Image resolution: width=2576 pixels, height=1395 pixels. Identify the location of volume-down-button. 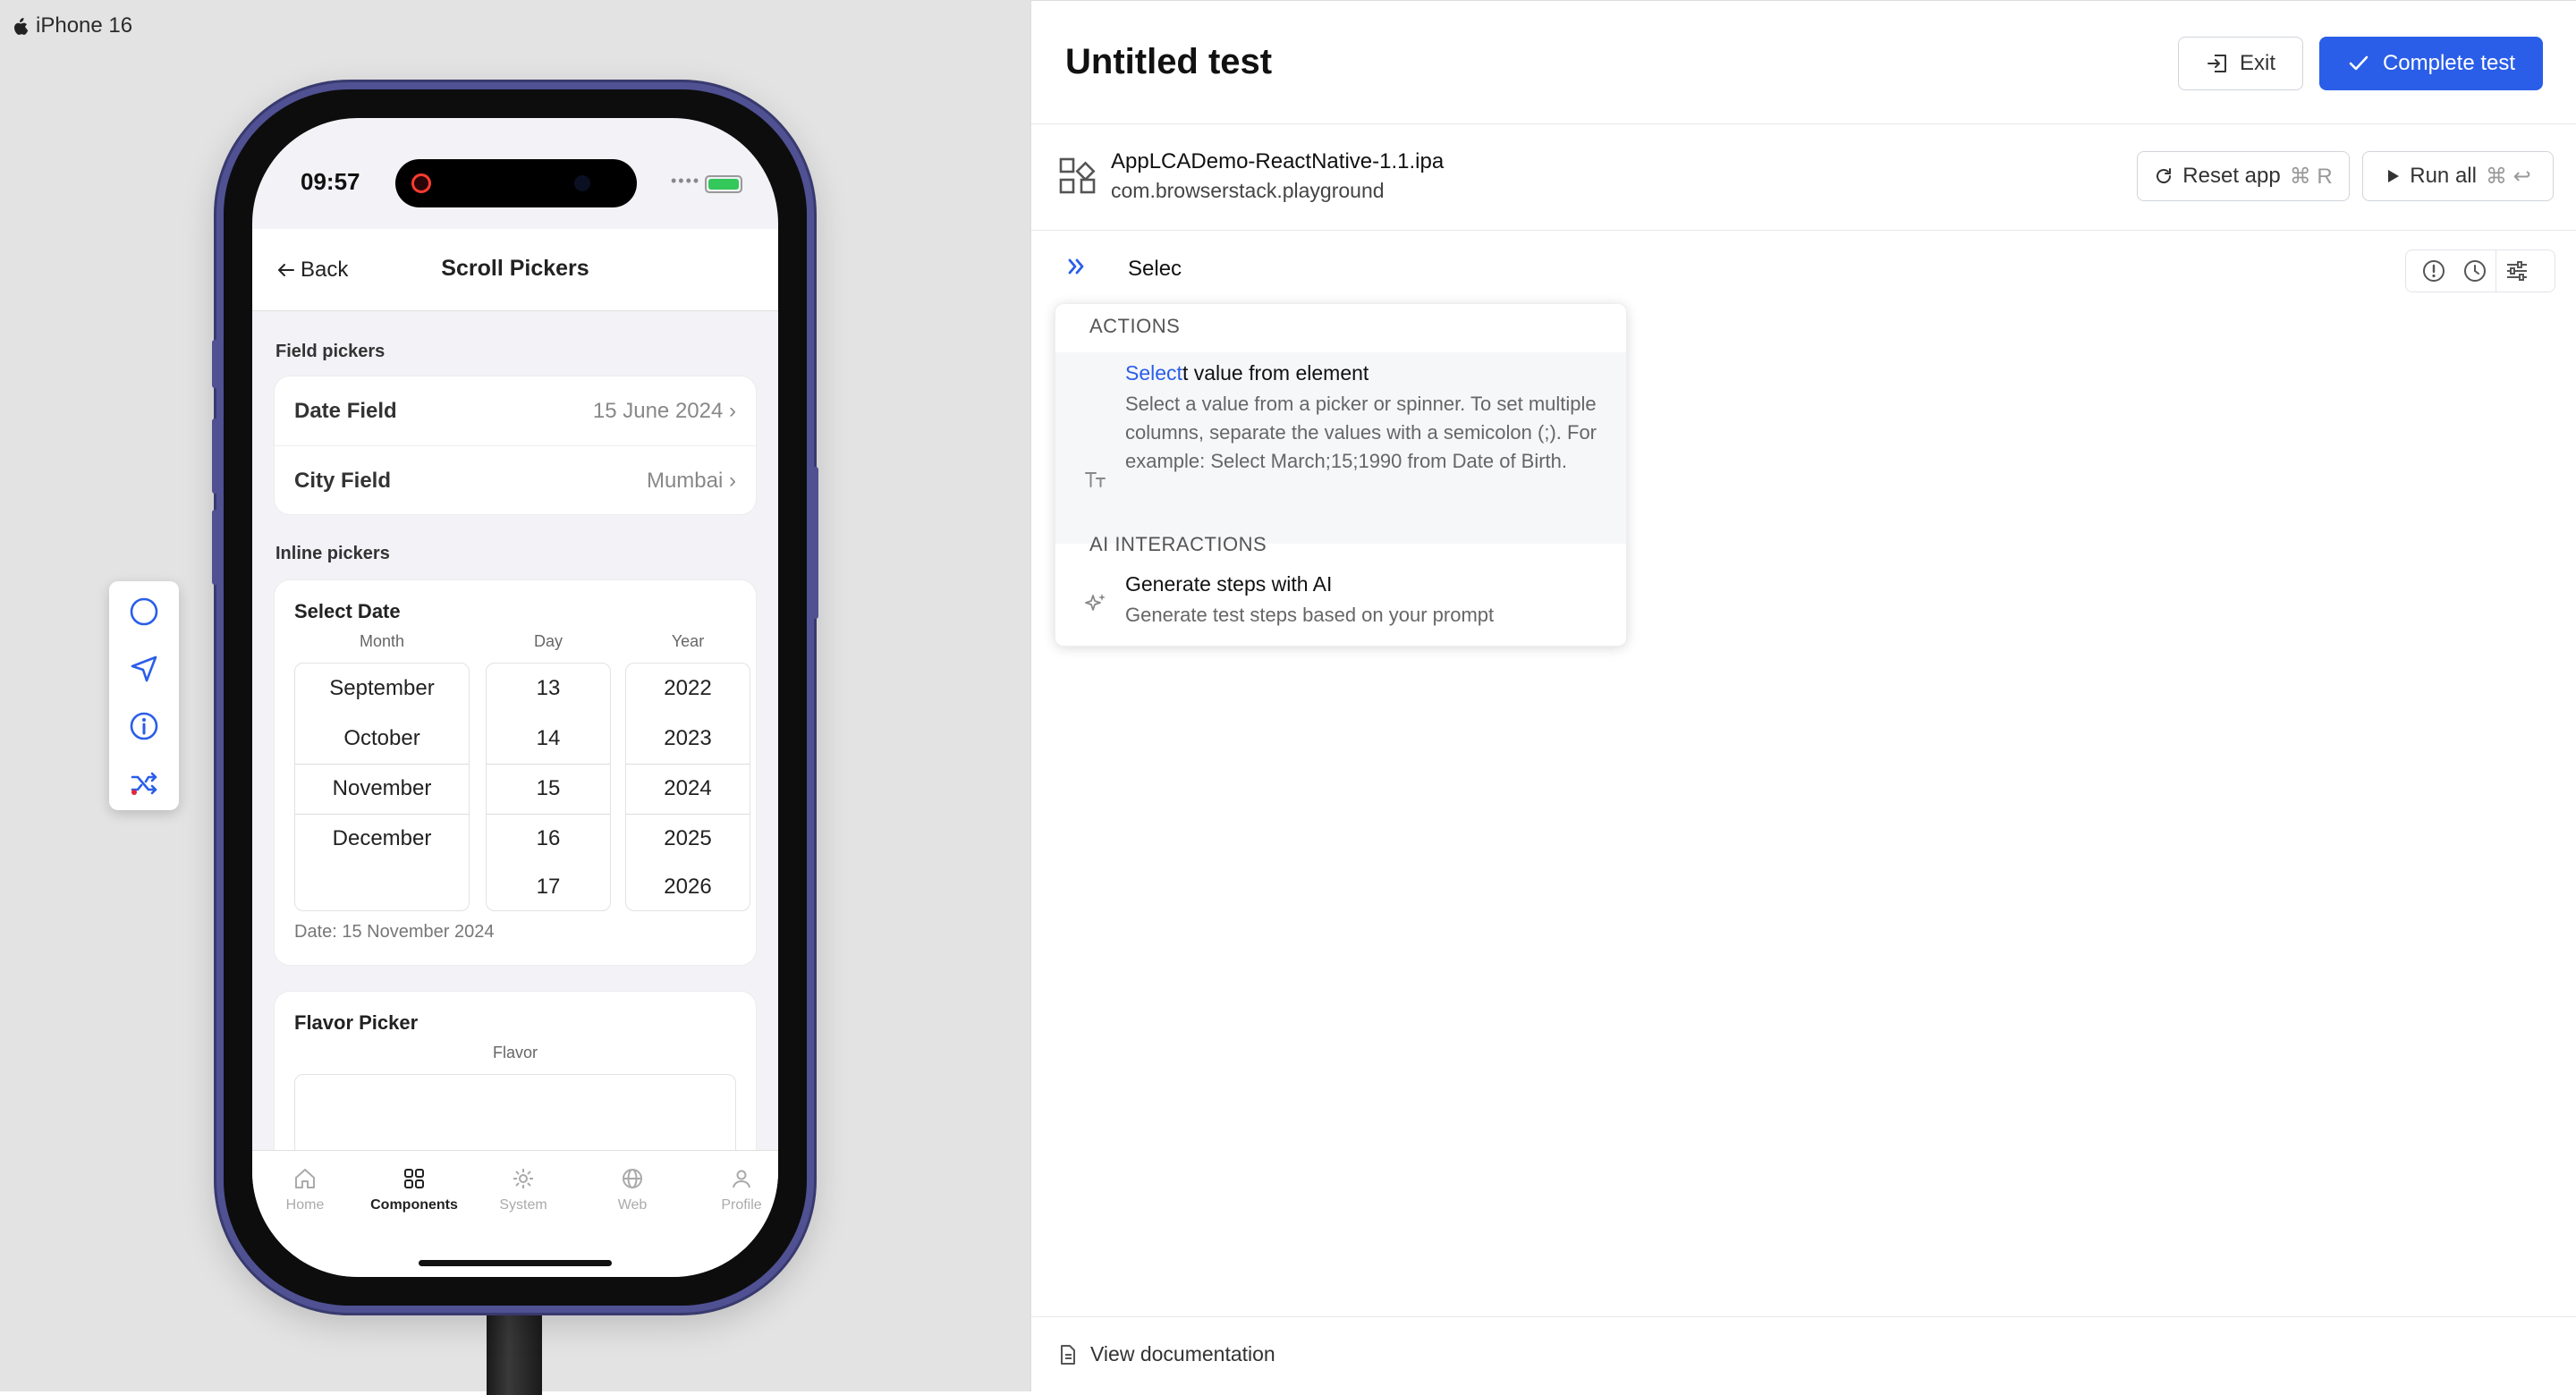
(215, 547).